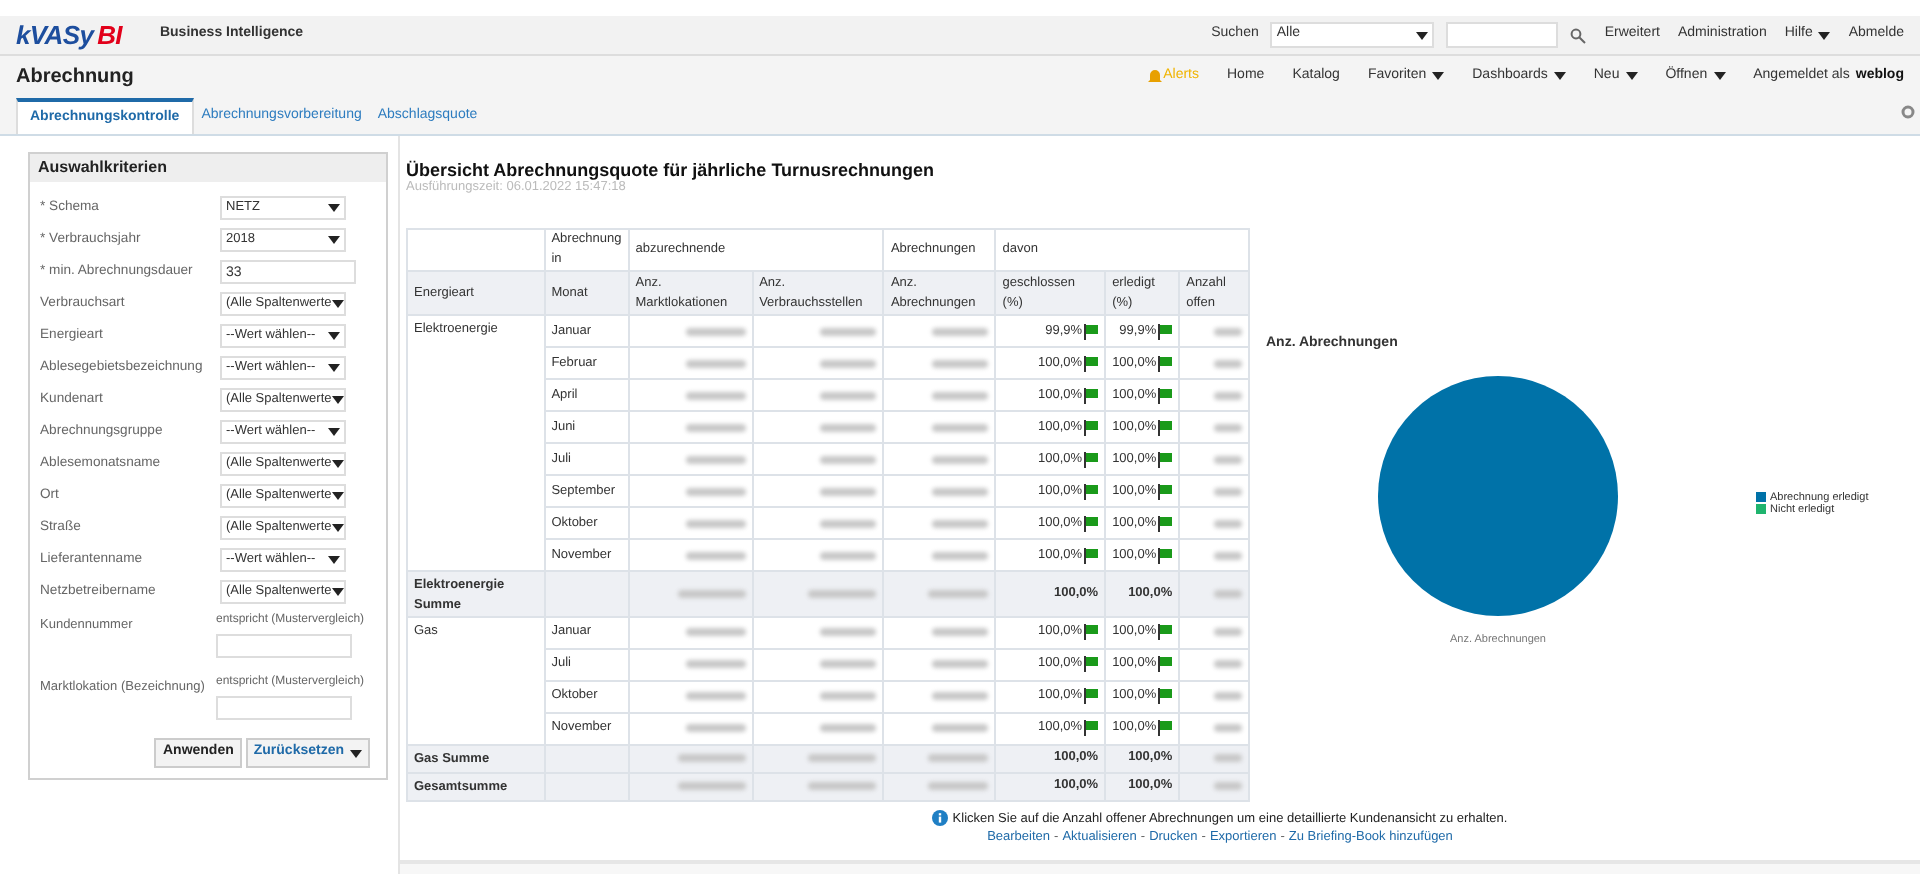 Image resolution: width=1920 pixels, height=874 pixels. Describe the element at coordinates (1154, 76) in the screenshot. I see `bell-icon` at that location.